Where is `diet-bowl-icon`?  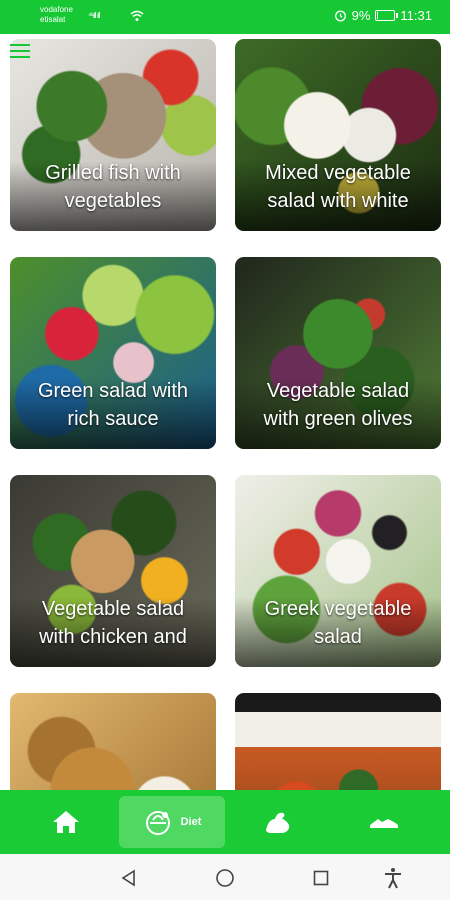 diet-bowl-icon is located at coordinates (157, 823).